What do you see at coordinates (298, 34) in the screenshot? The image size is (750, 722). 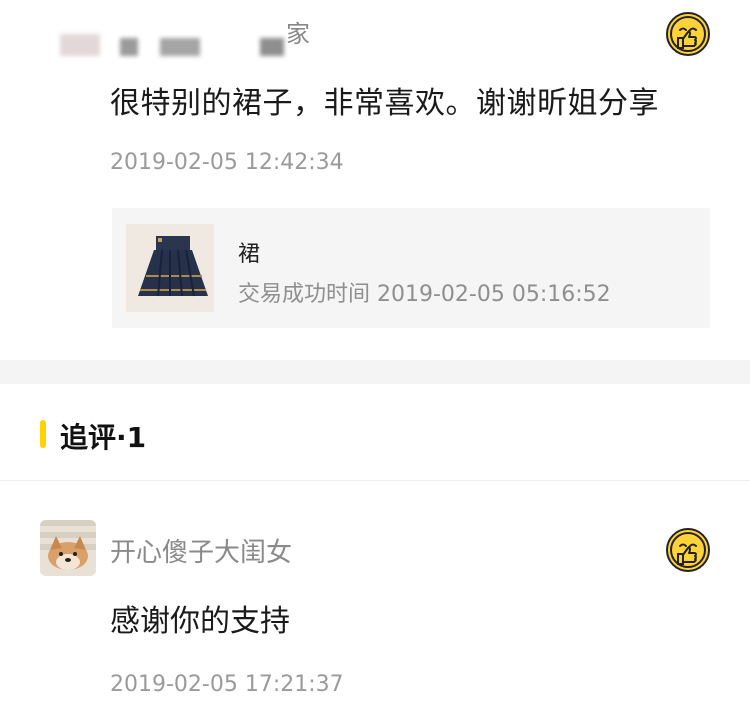 I see `username-text: 家` at bounding box center [298, 34].